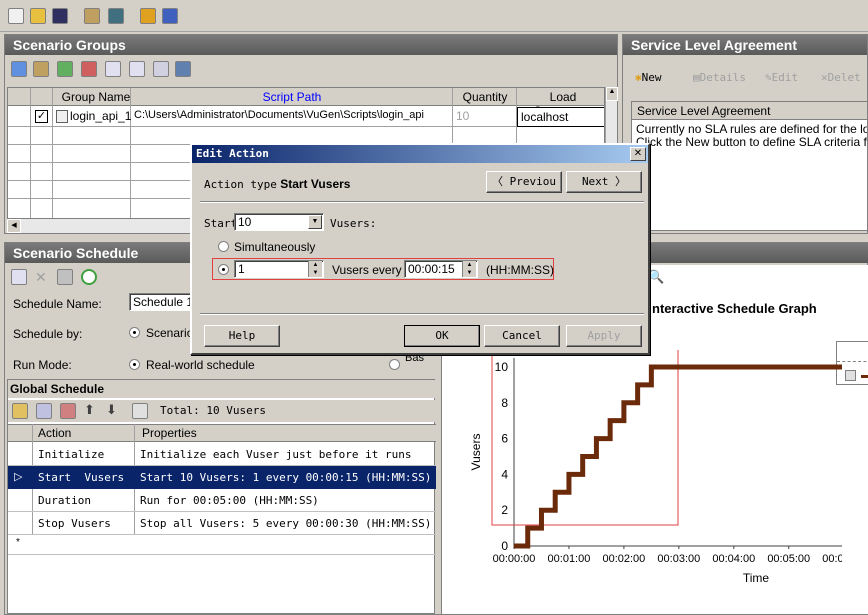 This screenshot has width=868, height=615. What do you see at coordinates (353, 223) in the screenshot?
I see `vusers-label: Vusers:` at bounding box center [353, 223].